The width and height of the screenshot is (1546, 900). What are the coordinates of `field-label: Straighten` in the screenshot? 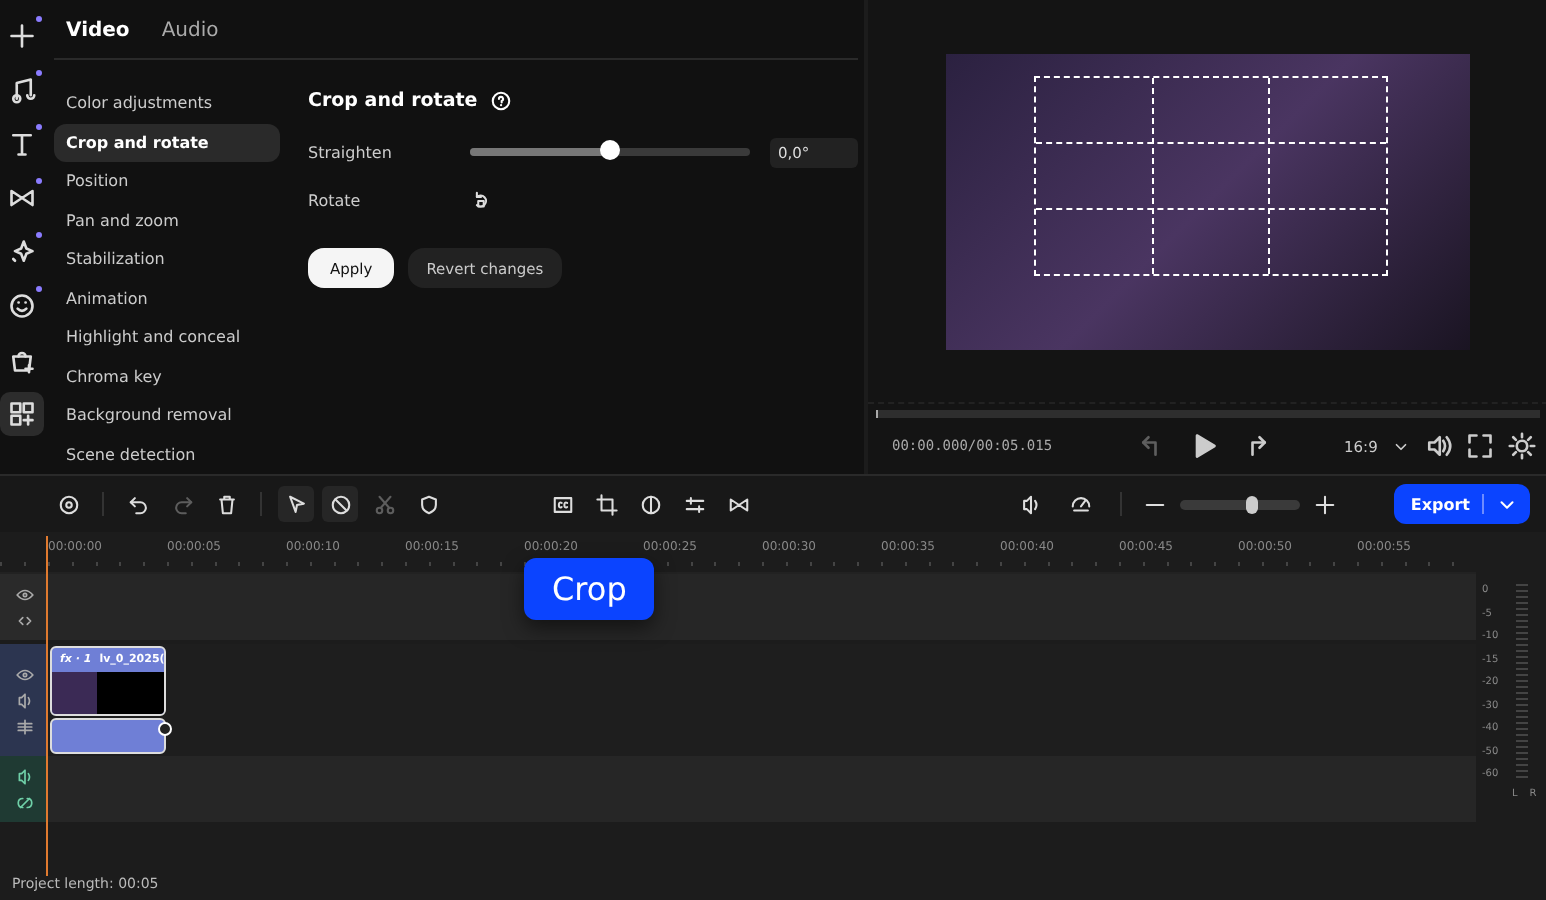 It's located at (351, 152).